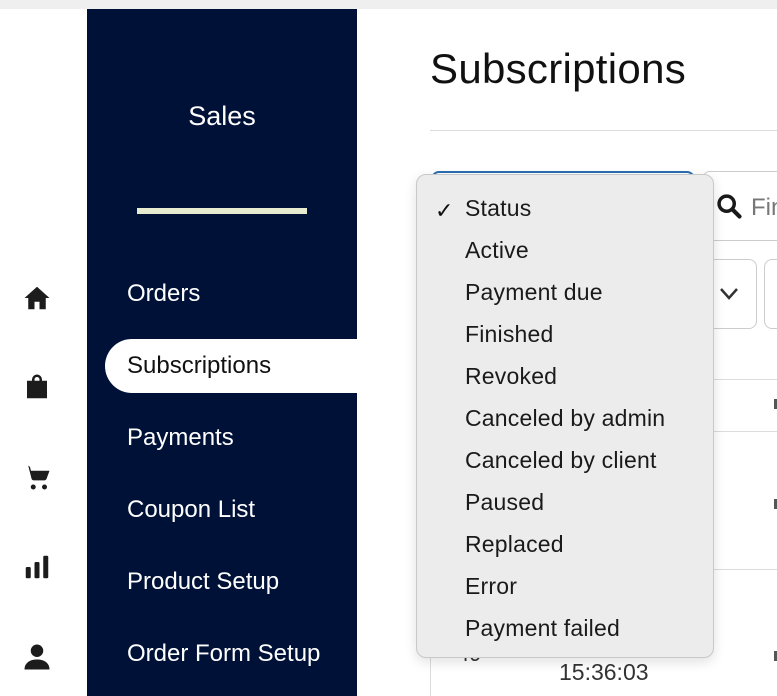 Image resolution: width=777 pixels, height=696 pixels. Describe the element at coordinates (222, 116) in the screenshot. I see `sidebar-title: Sales` at that location.